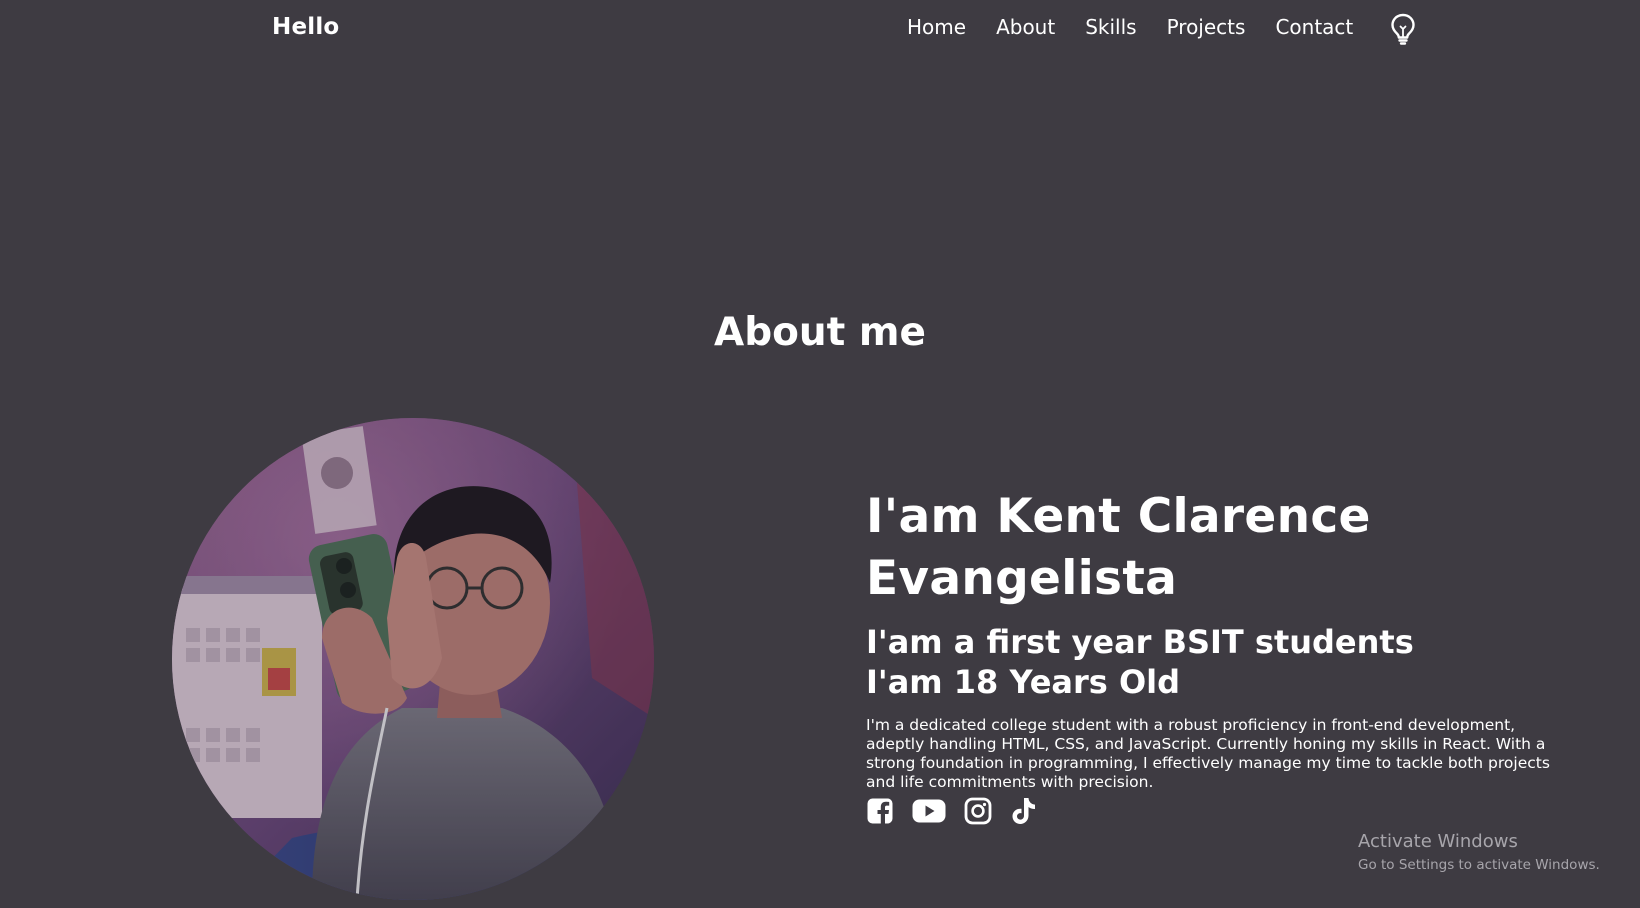  What do you see at coordinates (929, 811) in the screenshot?
I see `youtube-icon` at bounding box center [929, 811].